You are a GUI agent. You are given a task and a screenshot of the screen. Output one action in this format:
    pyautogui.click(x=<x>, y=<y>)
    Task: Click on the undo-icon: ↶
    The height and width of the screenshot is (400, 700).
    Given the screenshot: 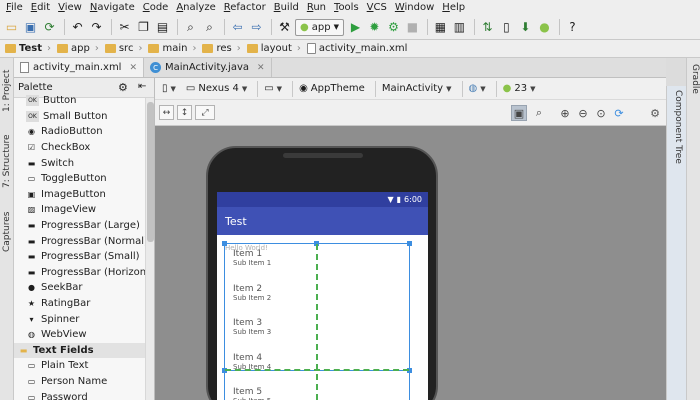 What is the action you would take?
    pyautogui.click(x=77, y=27)
    